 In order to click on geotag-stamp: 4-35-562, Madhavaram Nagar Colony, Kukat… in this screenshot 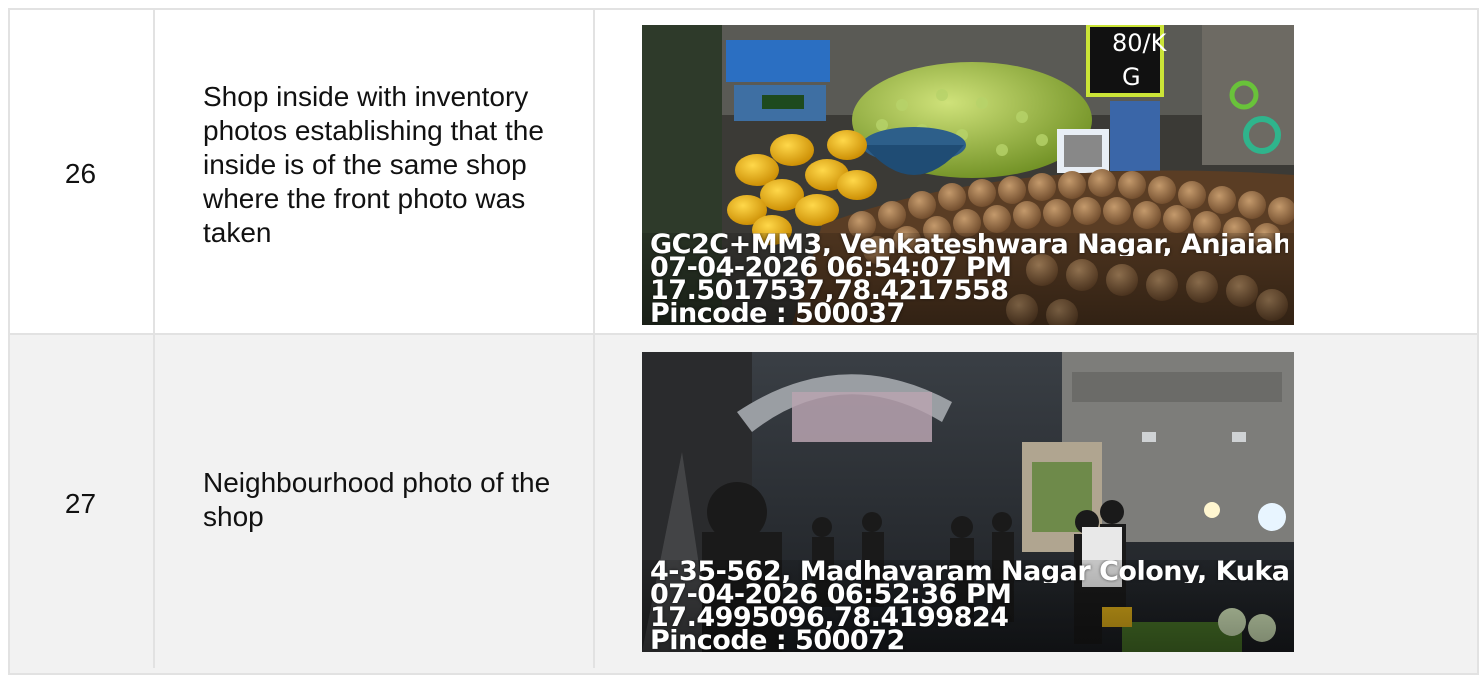, I will do `click(968, 606)`.